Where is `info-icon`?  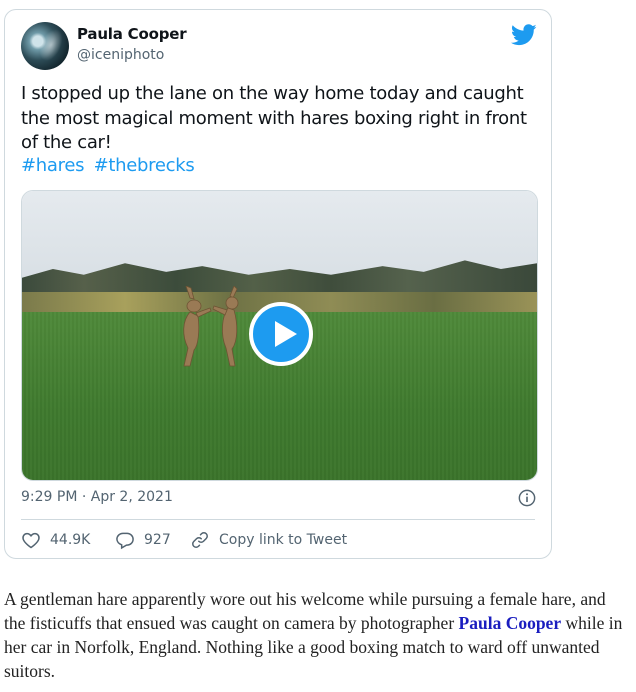
info-icon is located at coordinates (527, 498).